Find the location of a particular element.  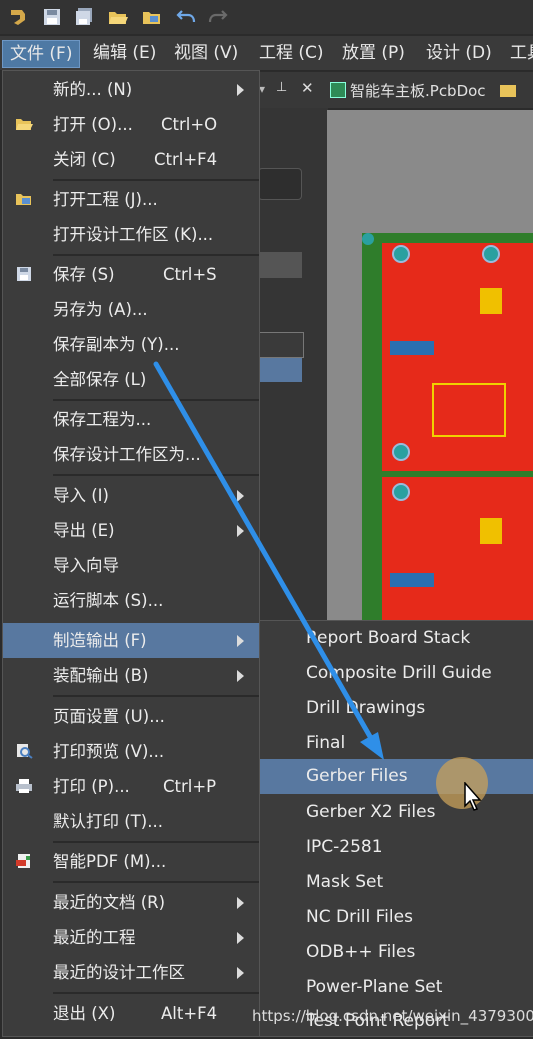

watermark-text: https://blog.csdn.net/weixin_43793007 is located at coordinates (392, 1016).